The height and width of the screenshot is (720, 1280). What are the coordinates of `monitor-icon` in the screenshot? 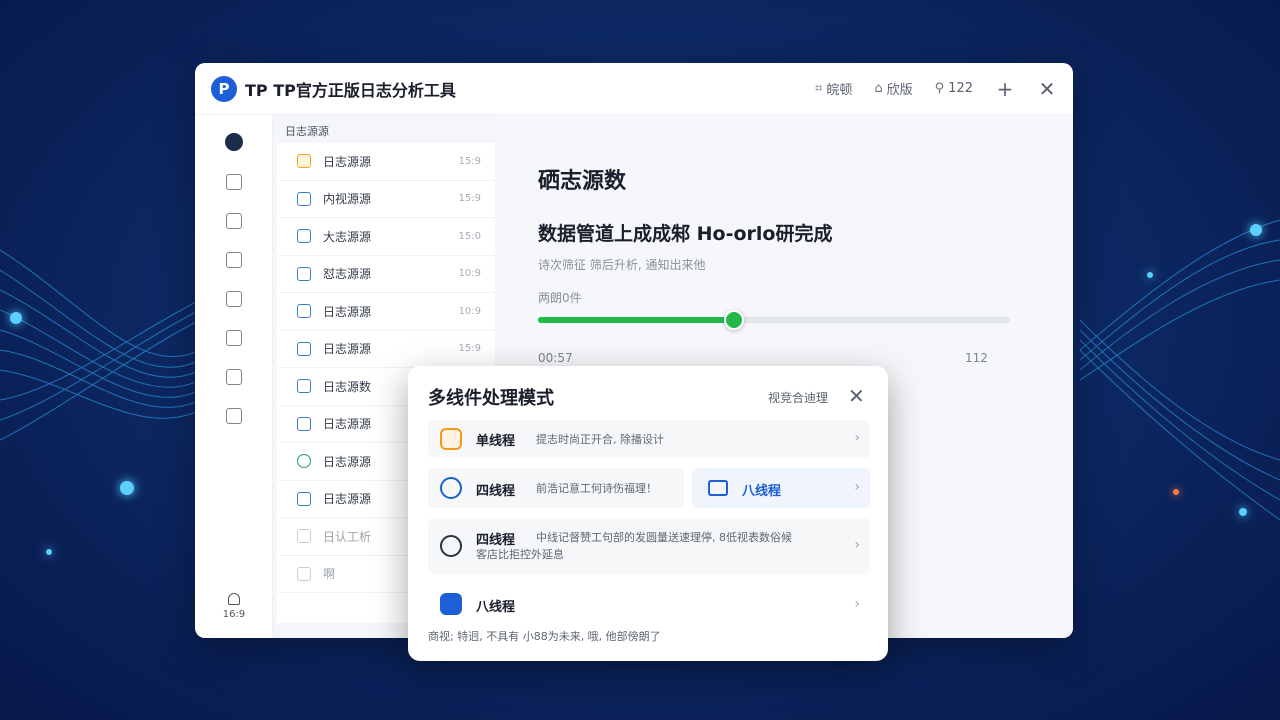 It's located at (233, 377).